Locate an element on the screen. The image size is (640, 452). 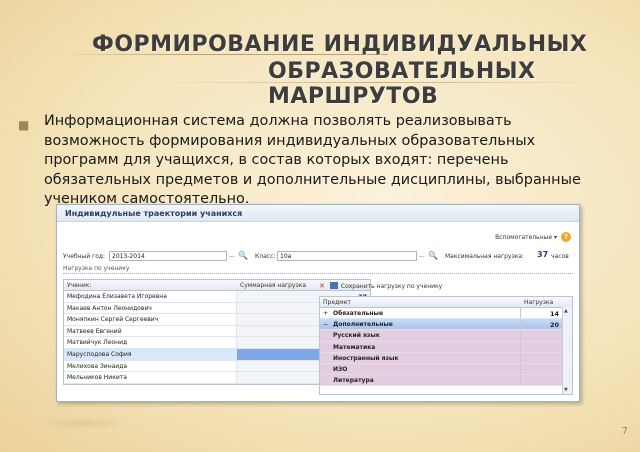
page-number: 7 is located at coordinates (624, 431).